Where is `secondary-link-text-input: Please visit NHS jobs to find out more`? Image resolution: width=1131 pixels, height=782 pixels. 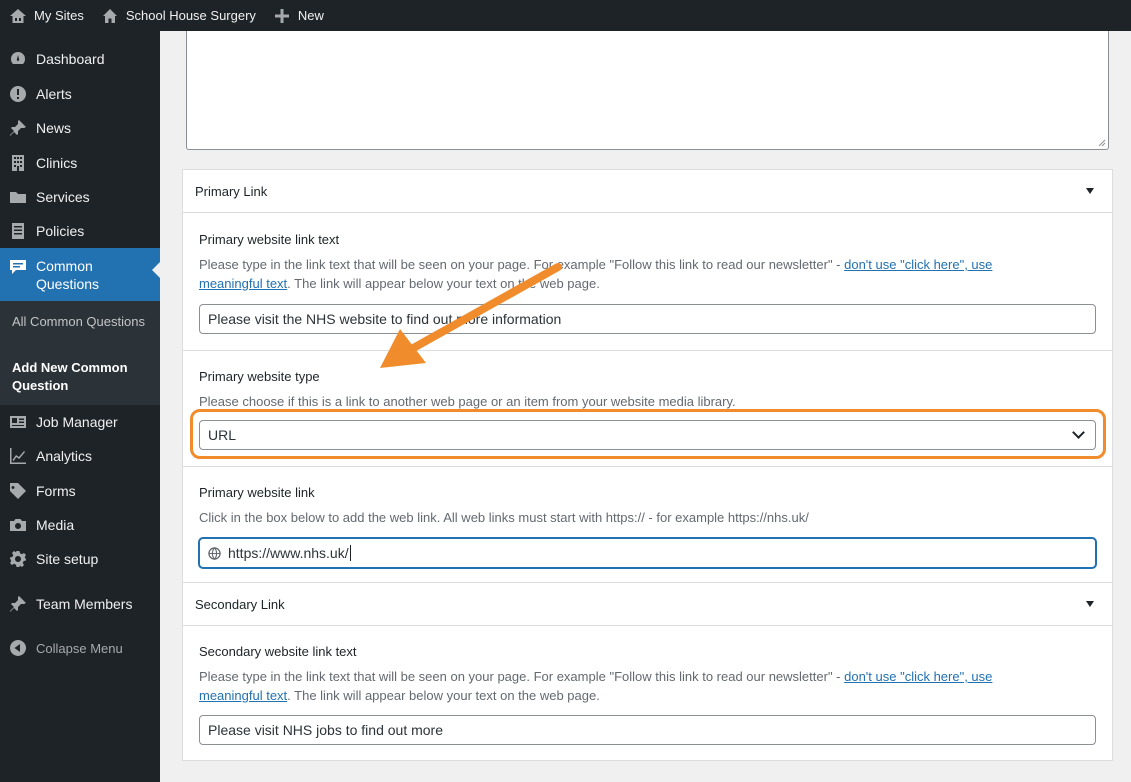
secondary-link-text-input: Please visit NHS jobs to find out more is located at coordinates (647, 730).